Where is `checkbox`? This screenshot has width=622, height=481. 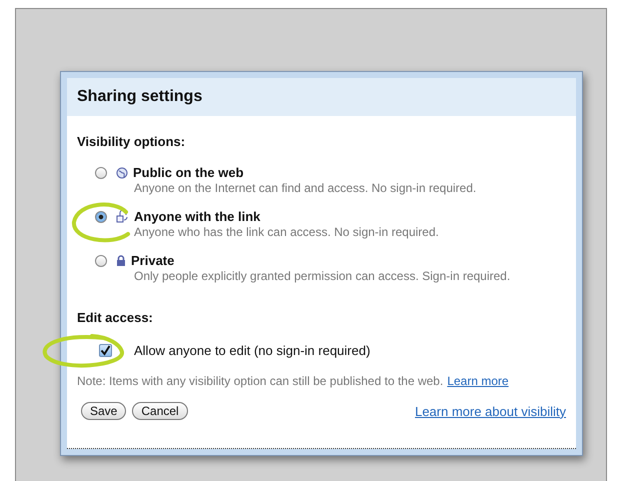
checkbox is located at coordinates (105, 350).